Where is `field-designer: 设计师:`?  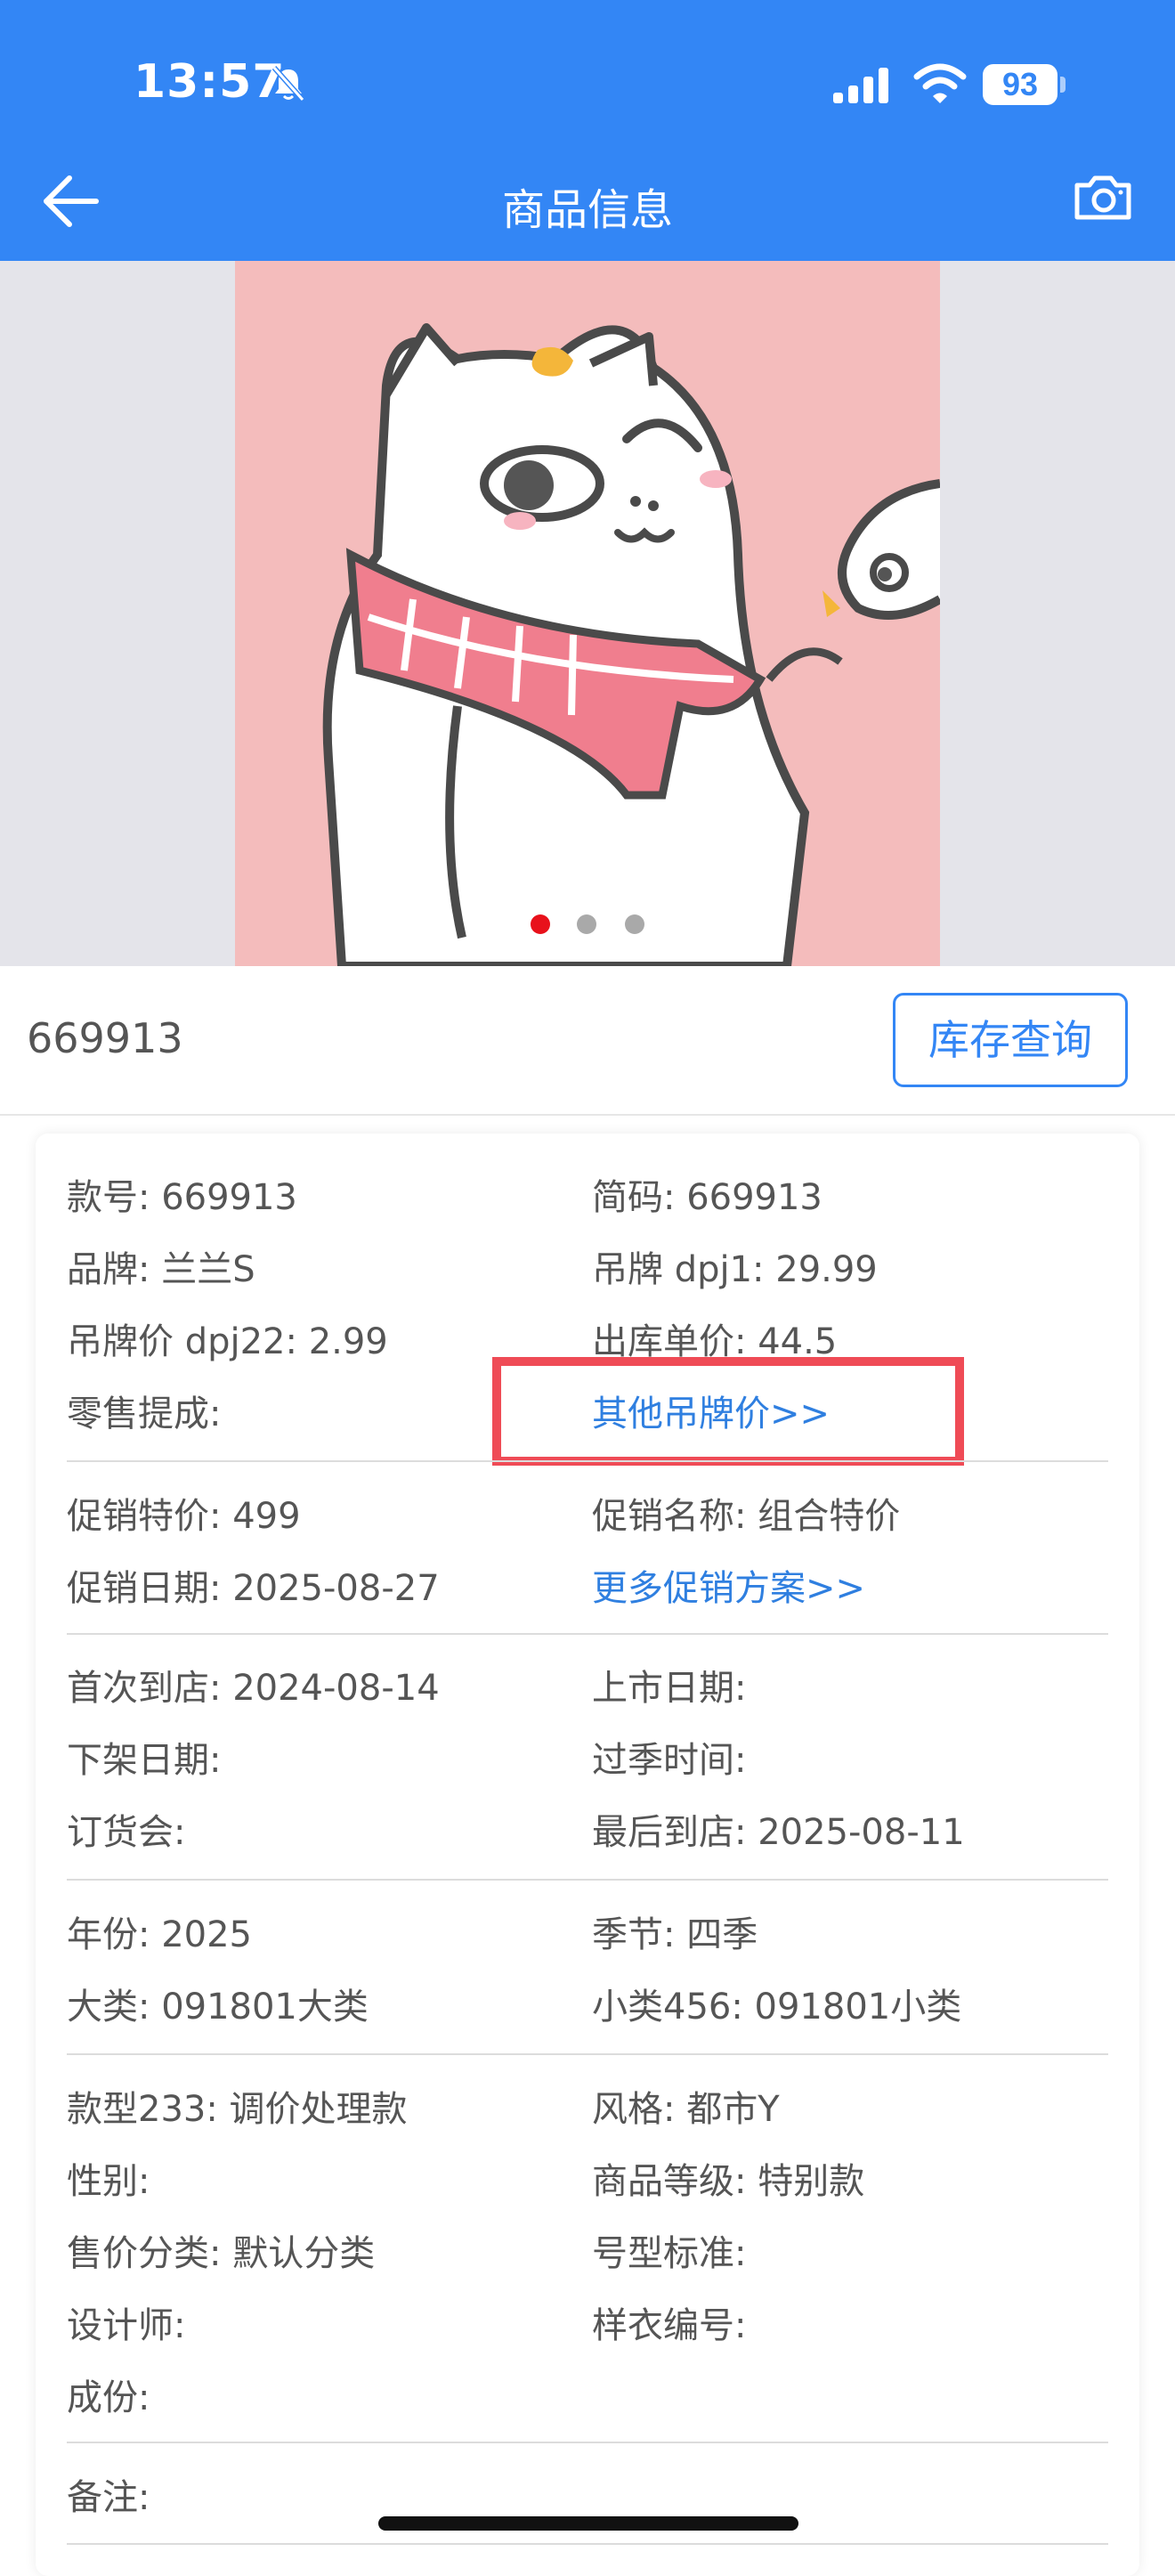
field-designer: 设计师: is located at coordinates (127, 2325).